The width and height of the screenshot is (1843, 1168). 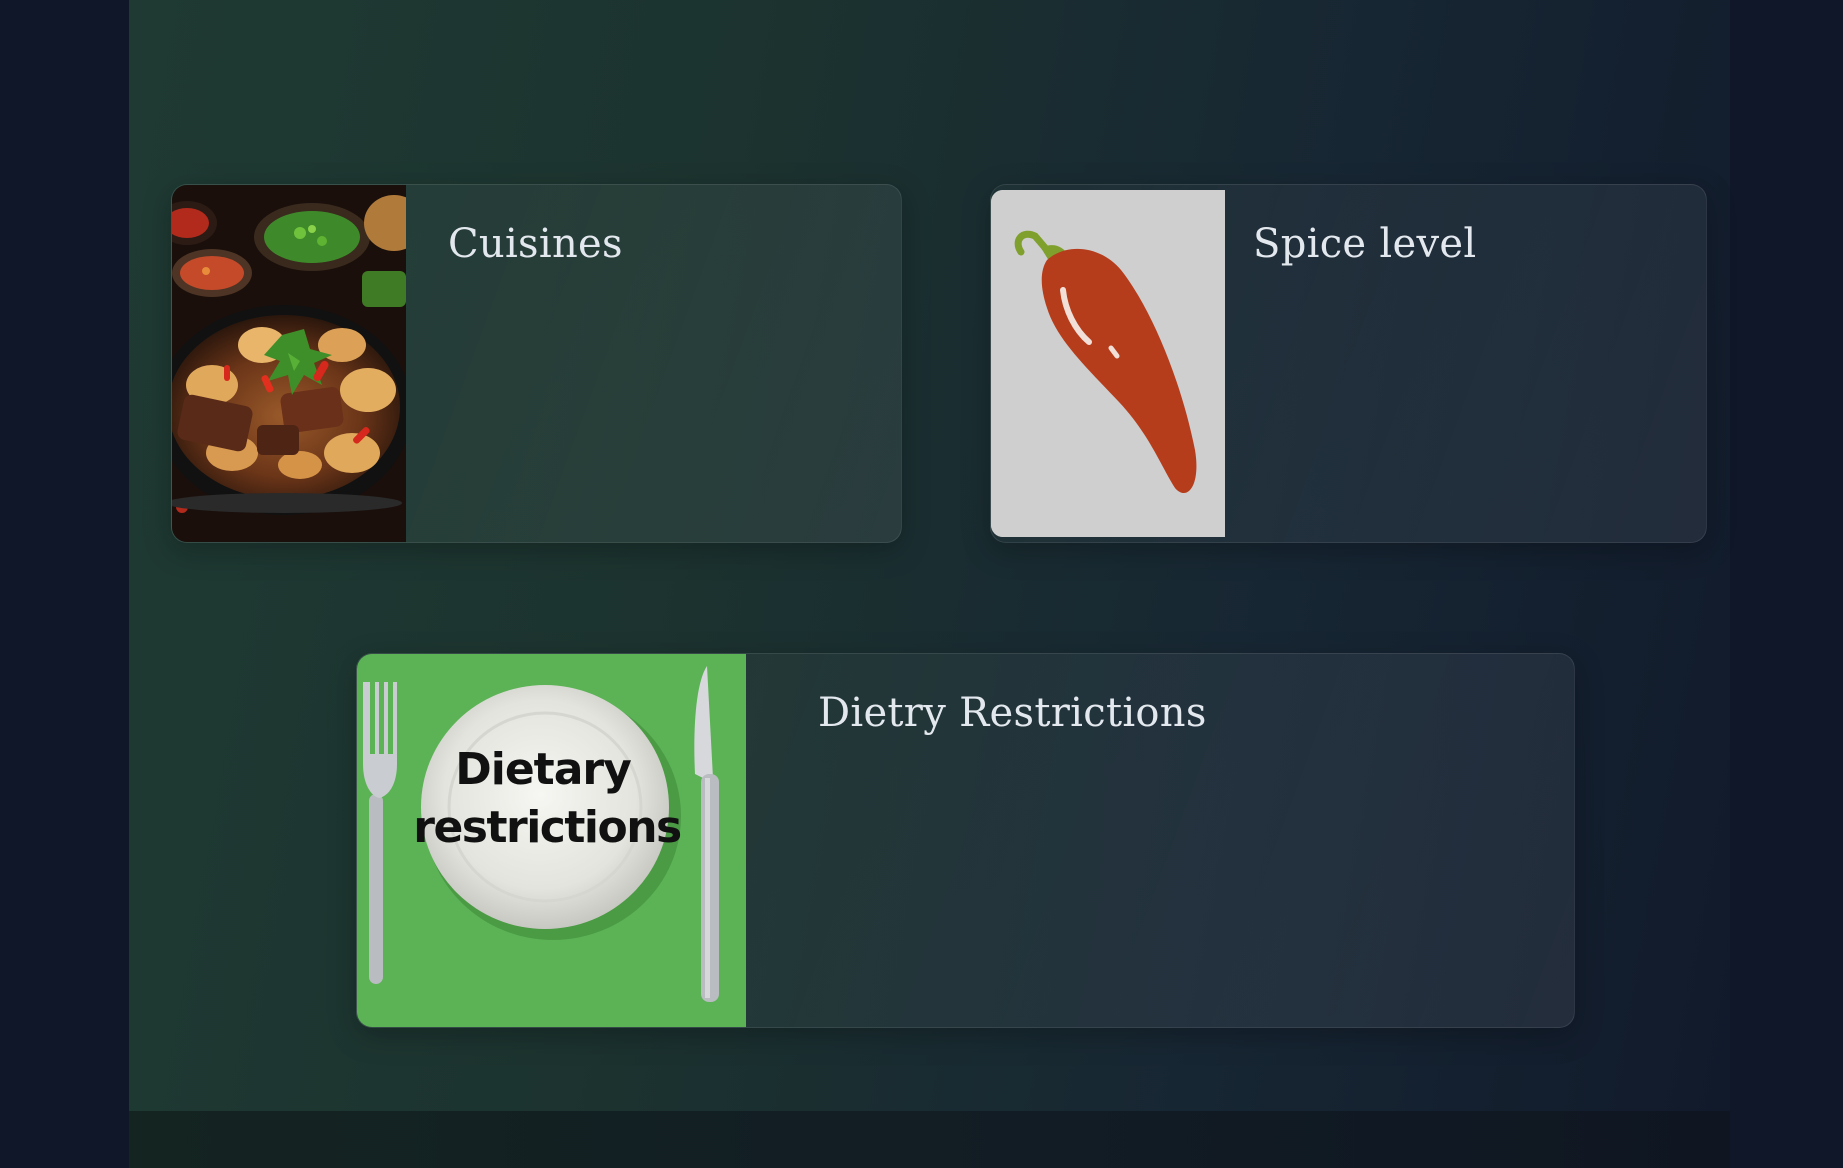 I want to click on plate-fork-knife-illustration: Dietary restrictions, so click(x=551, y=840).